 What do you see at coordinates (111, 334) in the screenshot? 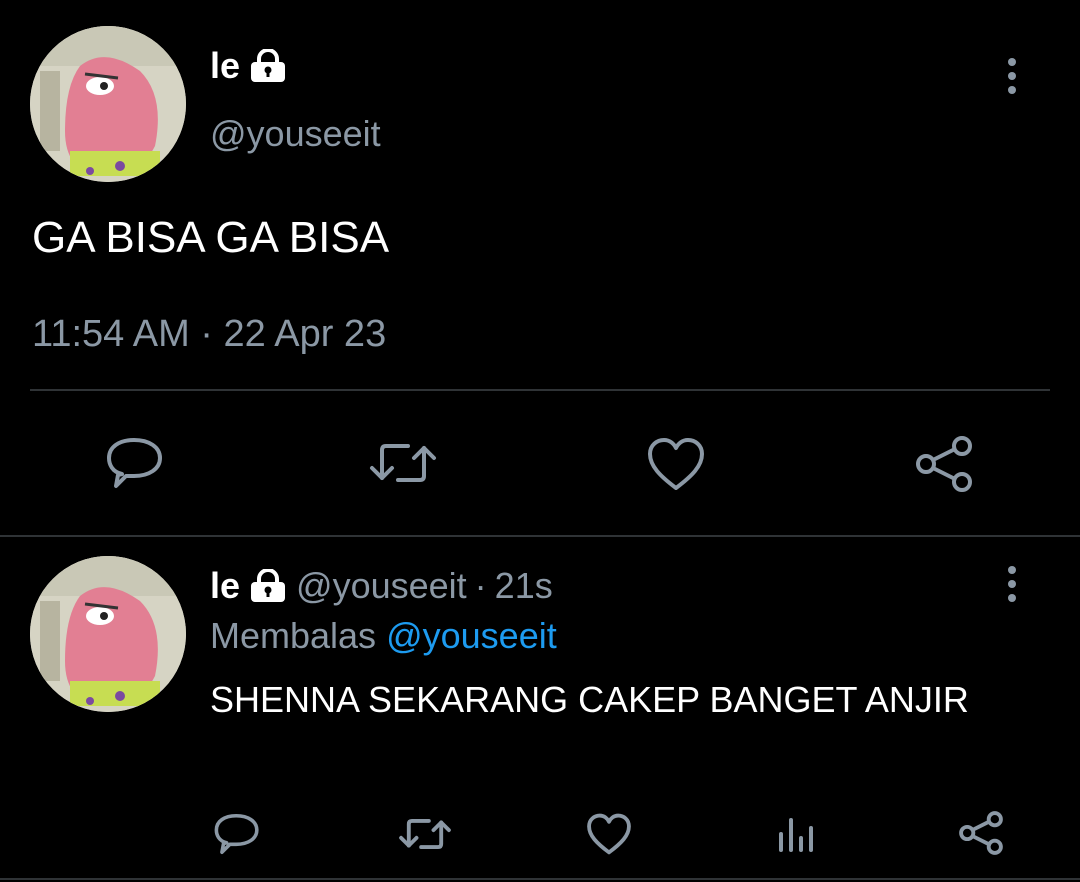
I see `tweet-time: 11:54 AM` at bounding box center [111, 334].